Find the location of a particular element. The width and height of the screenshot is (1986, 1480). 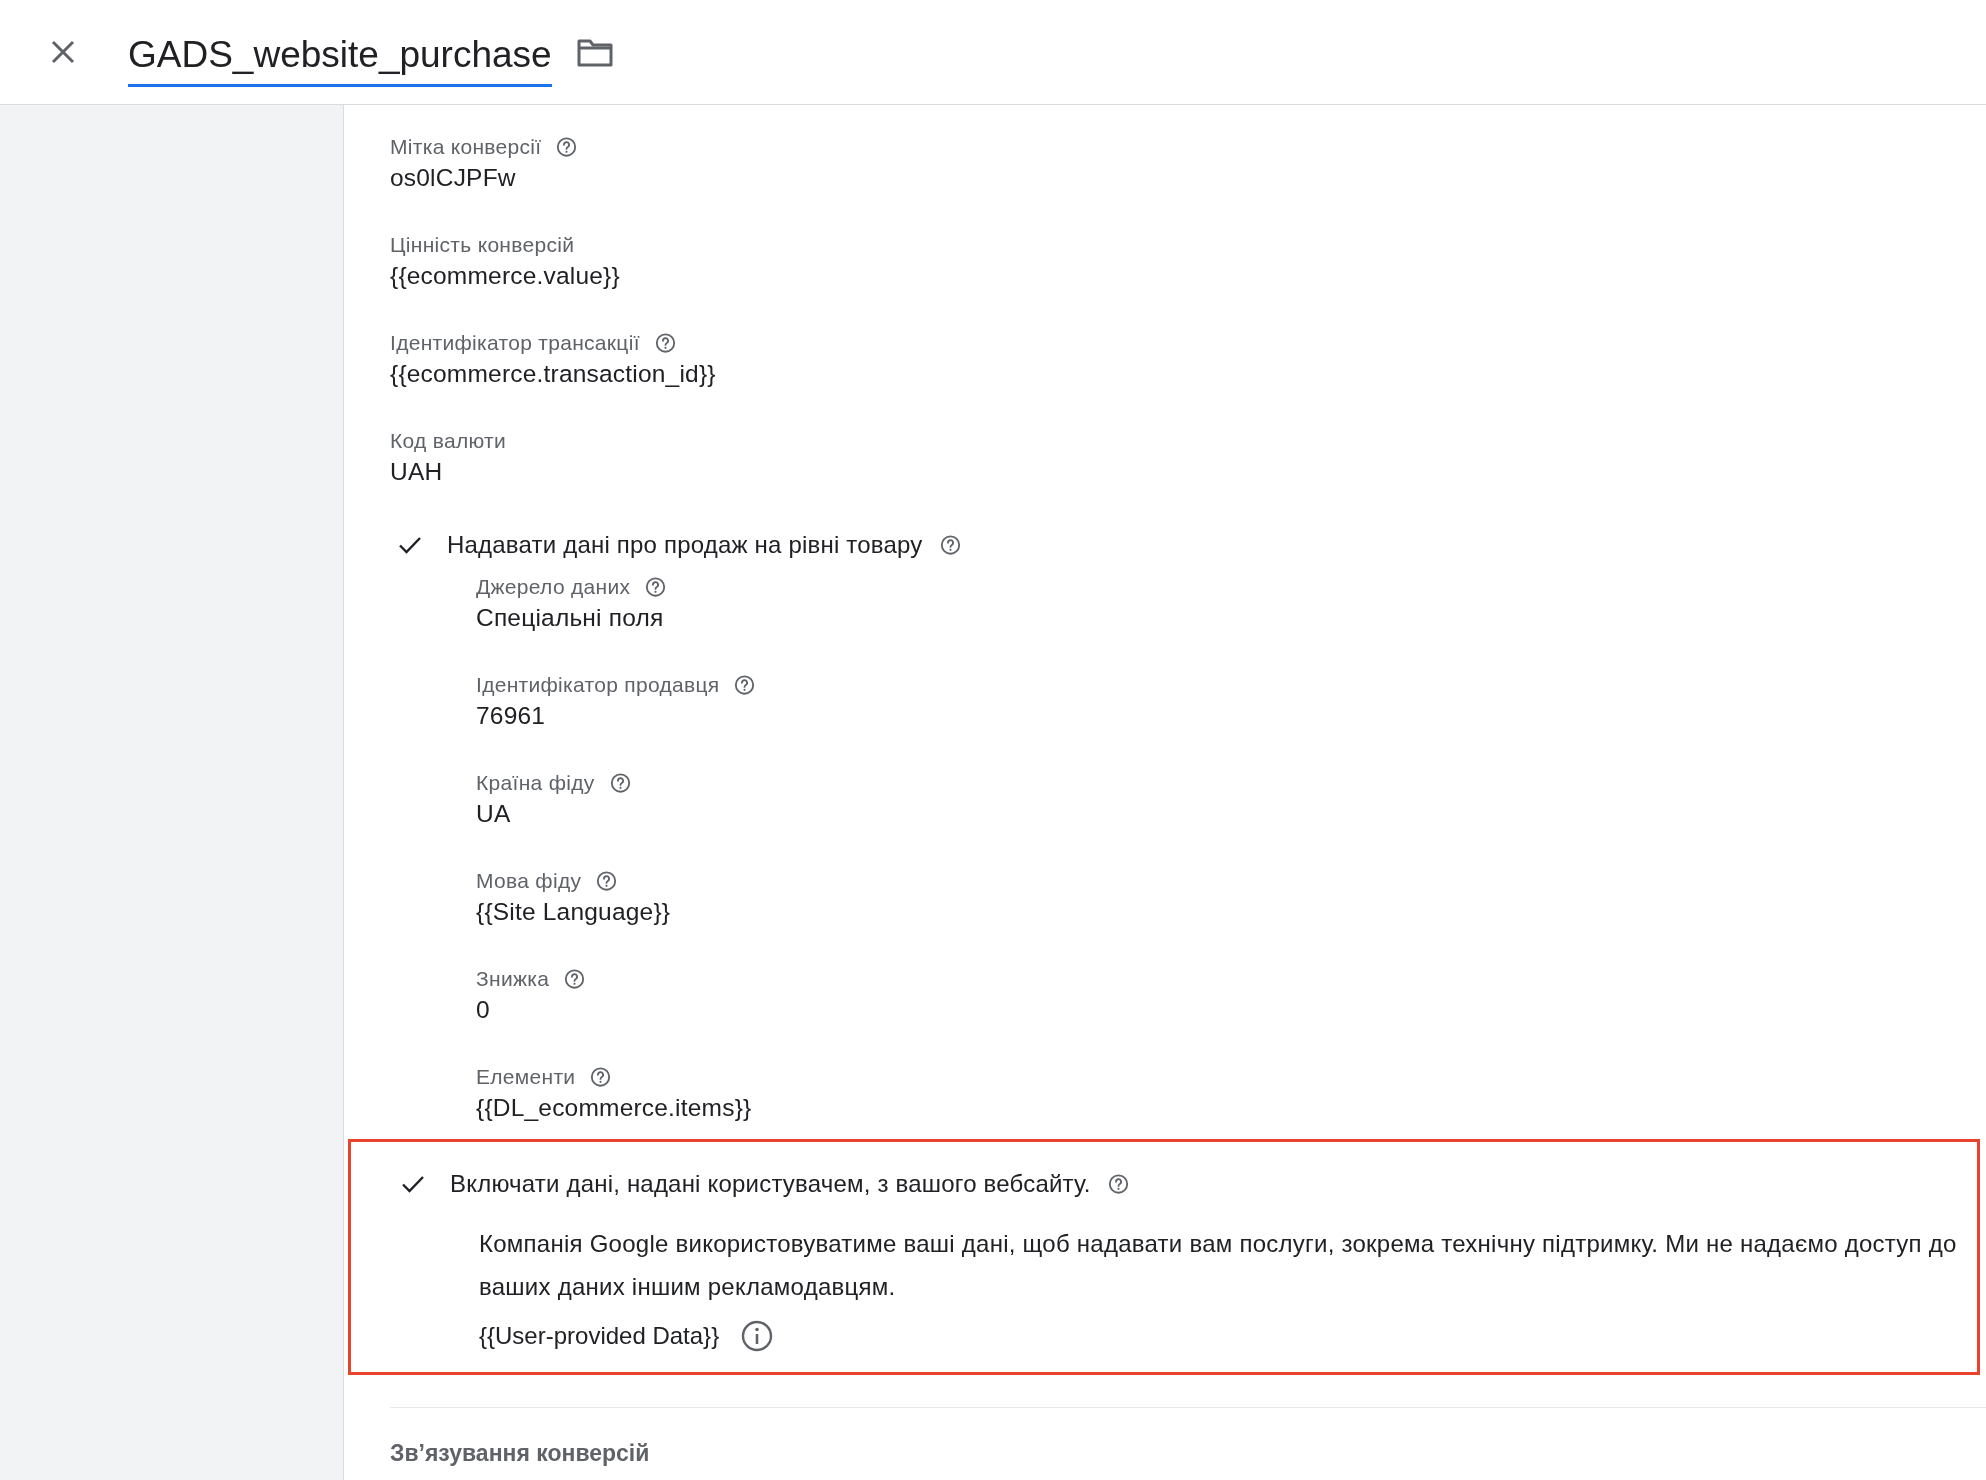

field-value: {{User-provided Data}} is located at coordinates (599, 1336).